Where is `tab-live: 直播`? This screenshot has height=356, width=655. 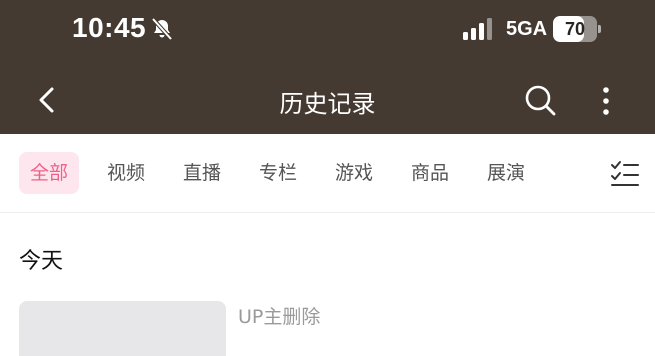
tab-live: 直播 is located at coordinates (202, 173).